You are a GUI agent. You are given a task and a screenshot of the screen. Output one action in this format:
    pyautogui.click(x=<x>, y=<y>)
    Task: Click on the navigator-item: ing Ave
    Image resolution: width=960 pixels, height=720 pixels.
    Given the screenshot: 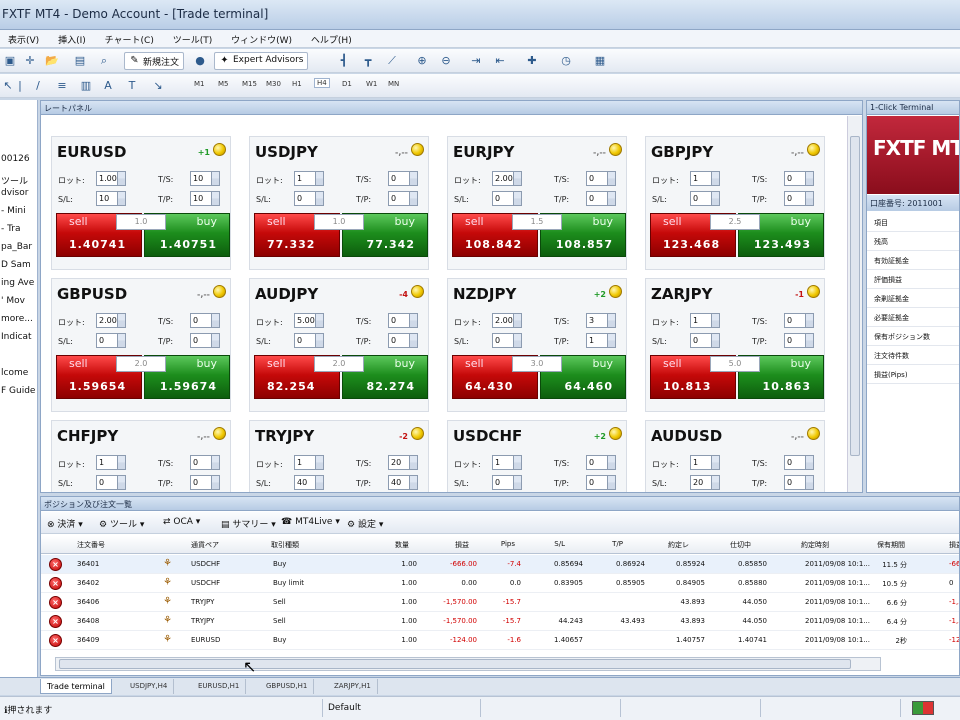 What is the action you would take?
    pyautogui.click(x=17, y=283)
    